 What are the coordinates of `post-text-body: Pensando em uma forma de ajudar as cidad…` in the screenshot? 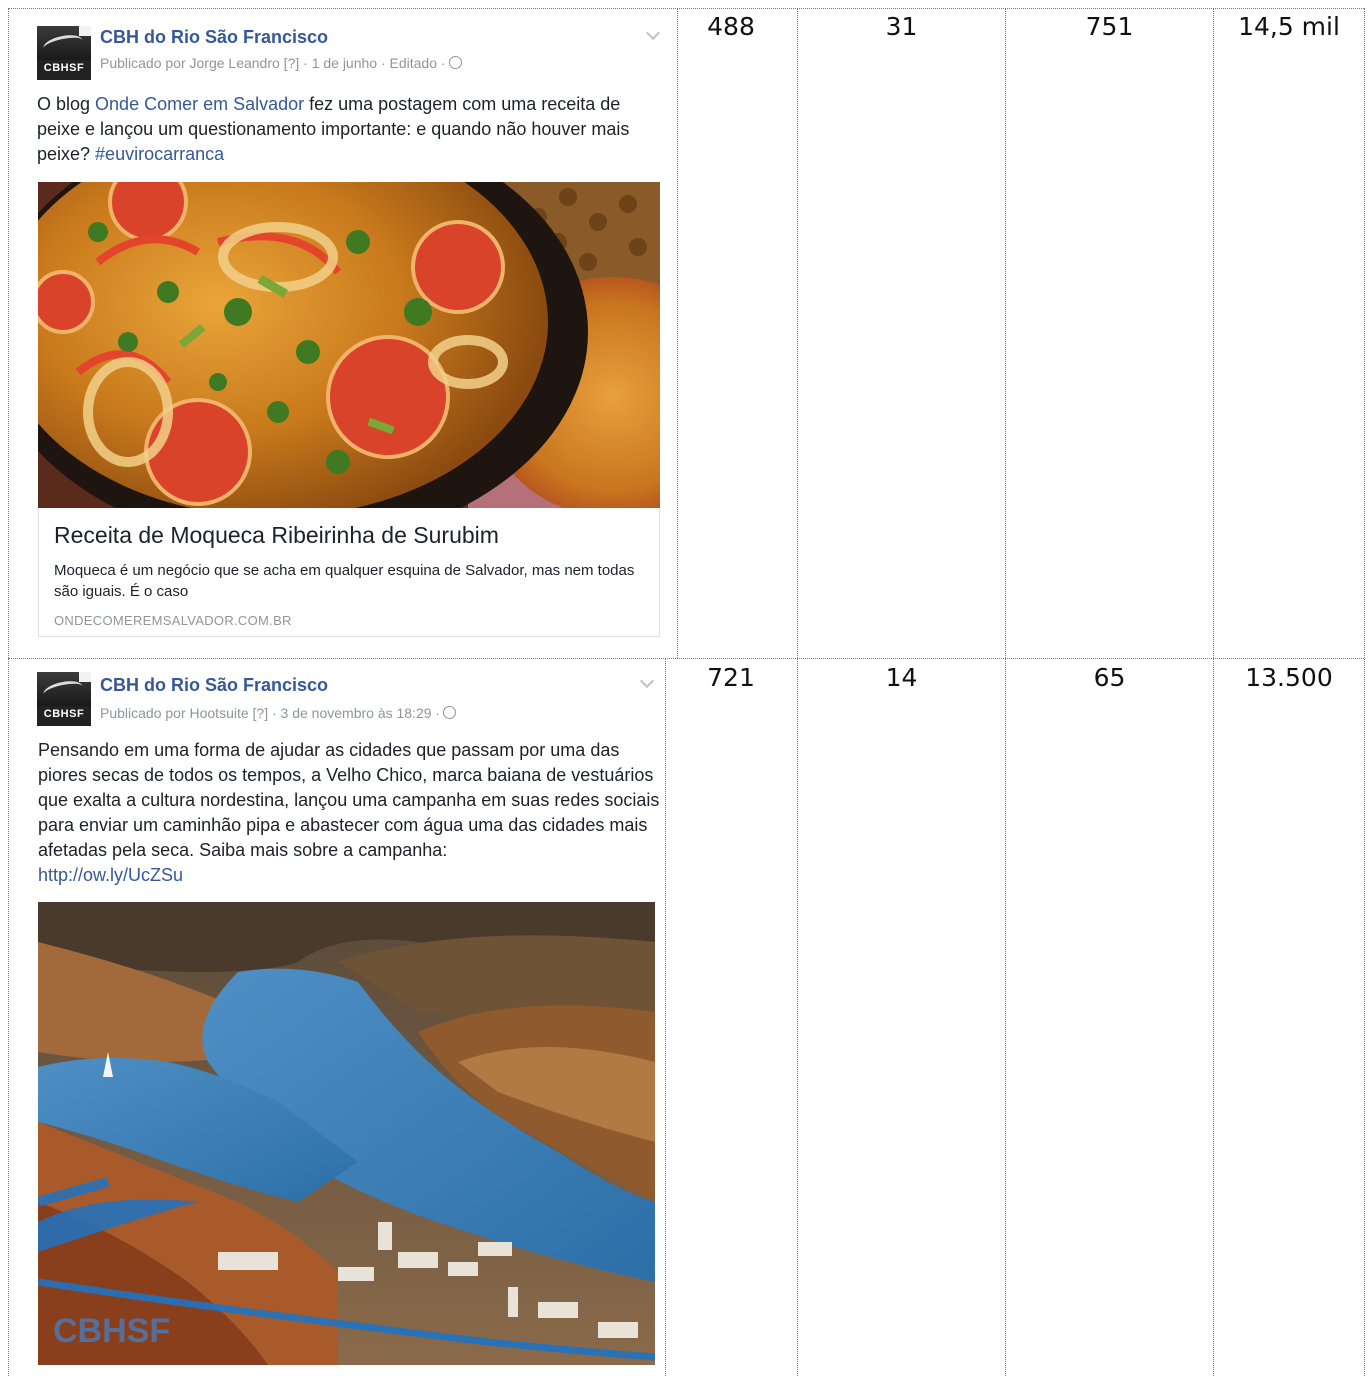 It's located at (349, 800).